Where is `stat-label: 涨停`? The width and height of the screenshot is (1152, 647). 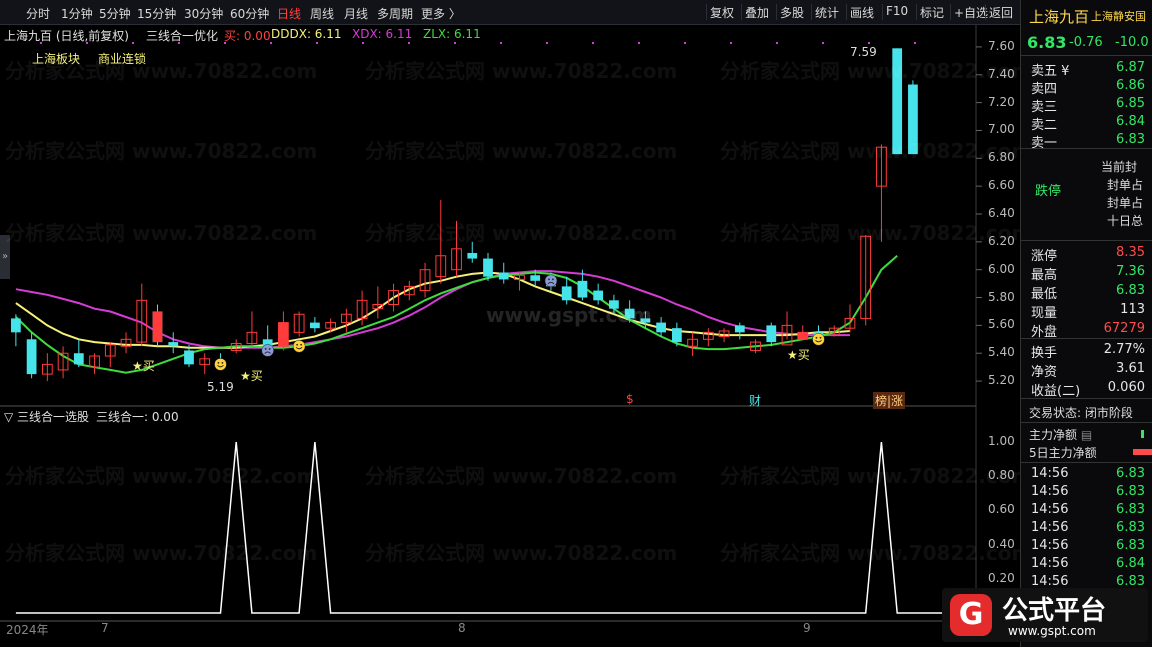 stat-label: 涨停 is located at coordinates (1044, 256).